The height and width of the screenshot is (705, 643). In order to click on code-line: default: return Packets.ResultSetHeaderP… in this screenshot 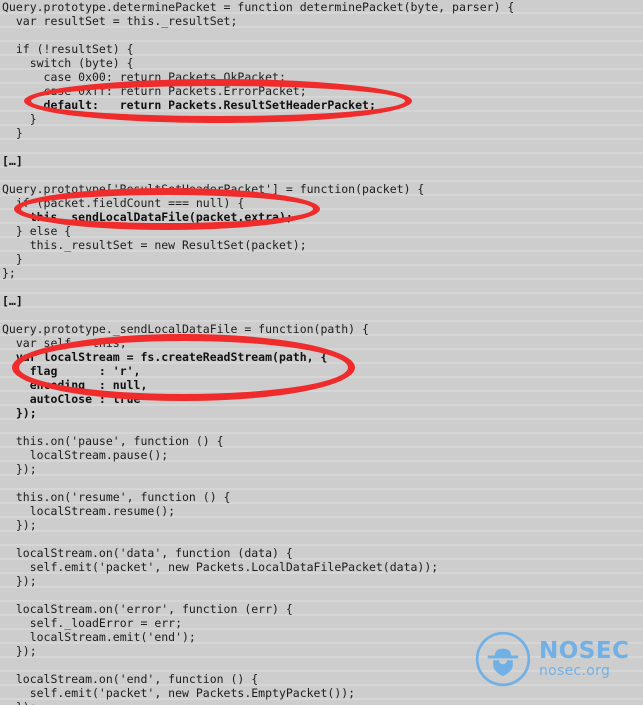, I will do `click(189, 105)`.